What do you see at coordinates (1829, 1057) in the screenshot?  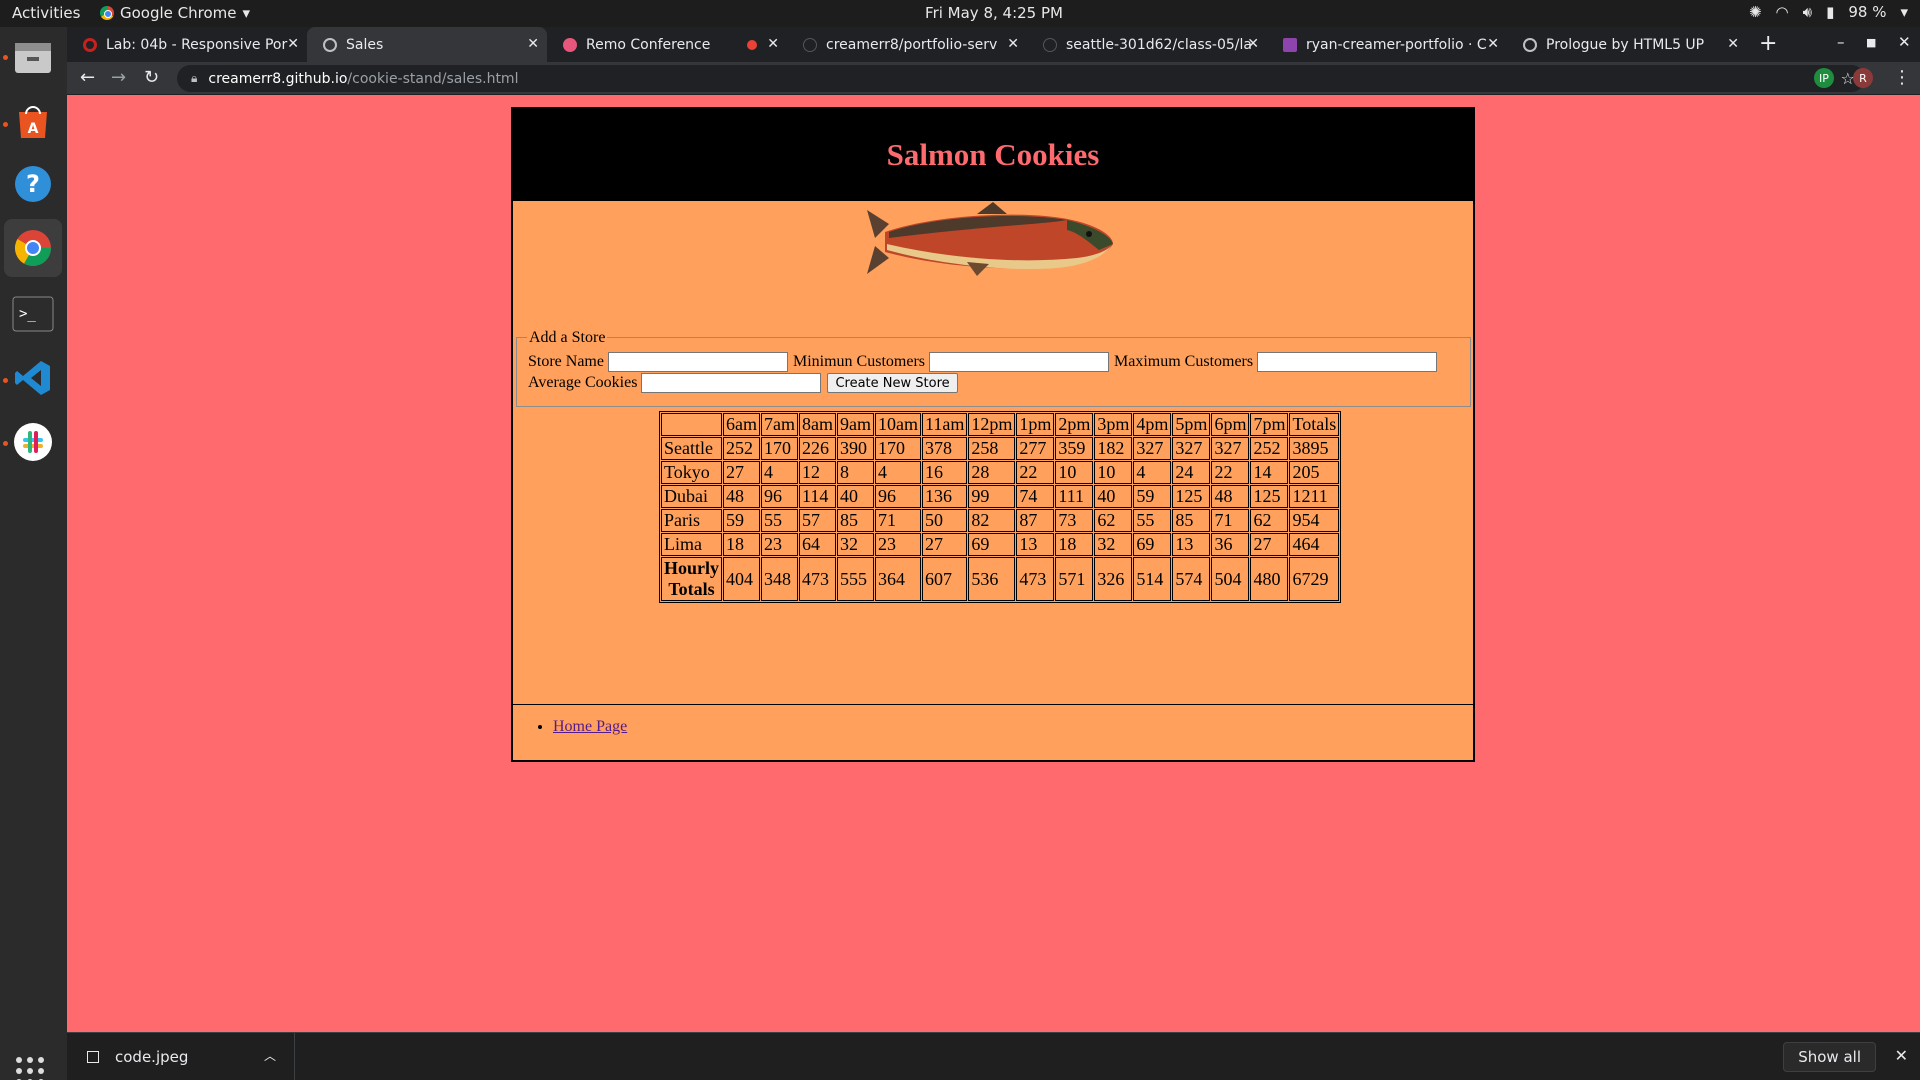 I see `show-all-button: Show all` at bounding box center [1829, 1057].